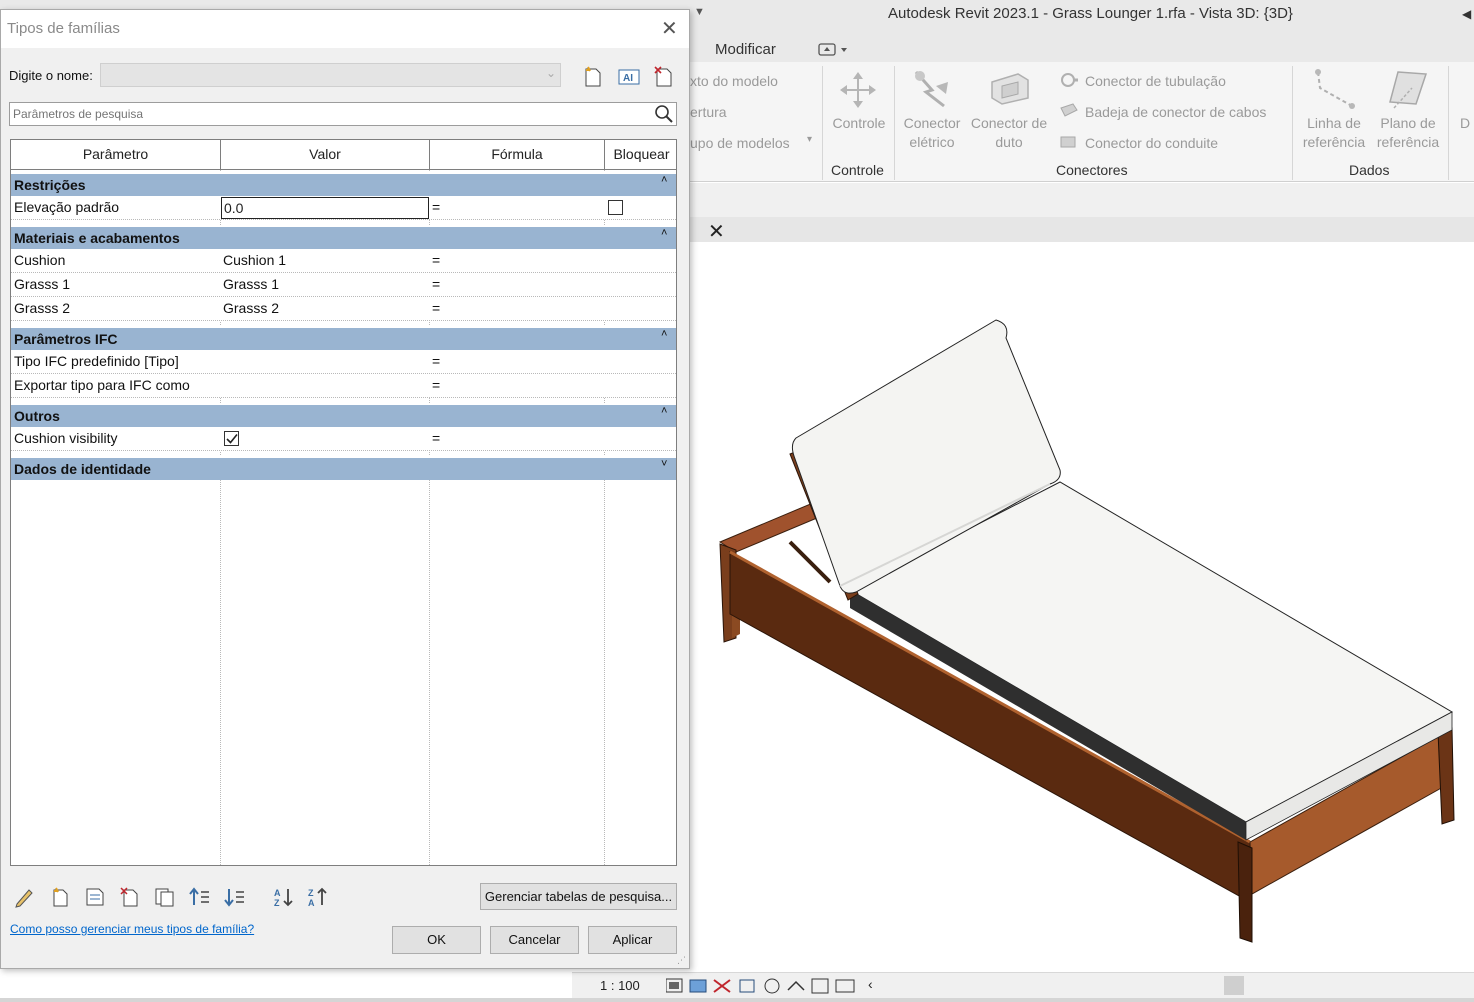 Image resolution: width=1474 pixels, height=1002 pixels. What do you see at coordinates (343, 237) in the screenshot?
I see `group-header-materiais: Materiais e acabamentos ˄` at bounding box center [343, 237].